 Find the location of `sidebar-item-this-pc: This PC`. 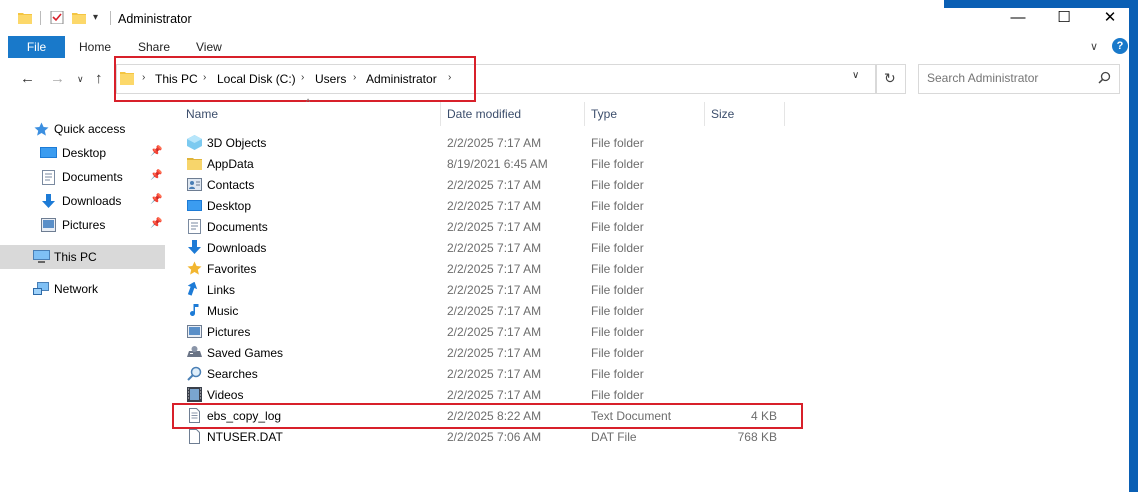

sidebar-item-this-pc: This PC is located at coordinates (82, 257).